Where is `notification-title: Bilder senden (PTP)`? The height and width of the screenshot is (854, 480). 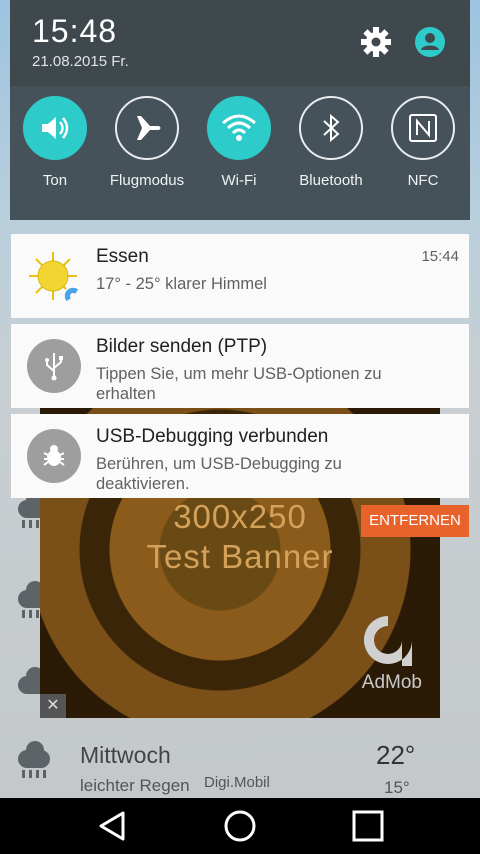 notification-title: Bilder senden (PTP) is located at coordinates (182, 346).